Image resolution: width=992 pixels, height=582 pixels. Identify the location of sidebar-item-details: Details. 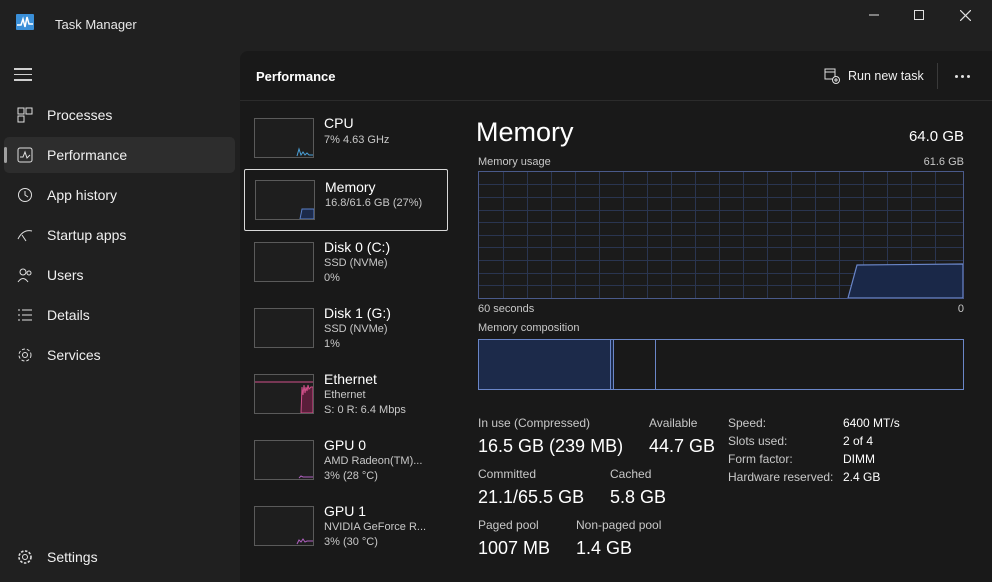
(119, 315).